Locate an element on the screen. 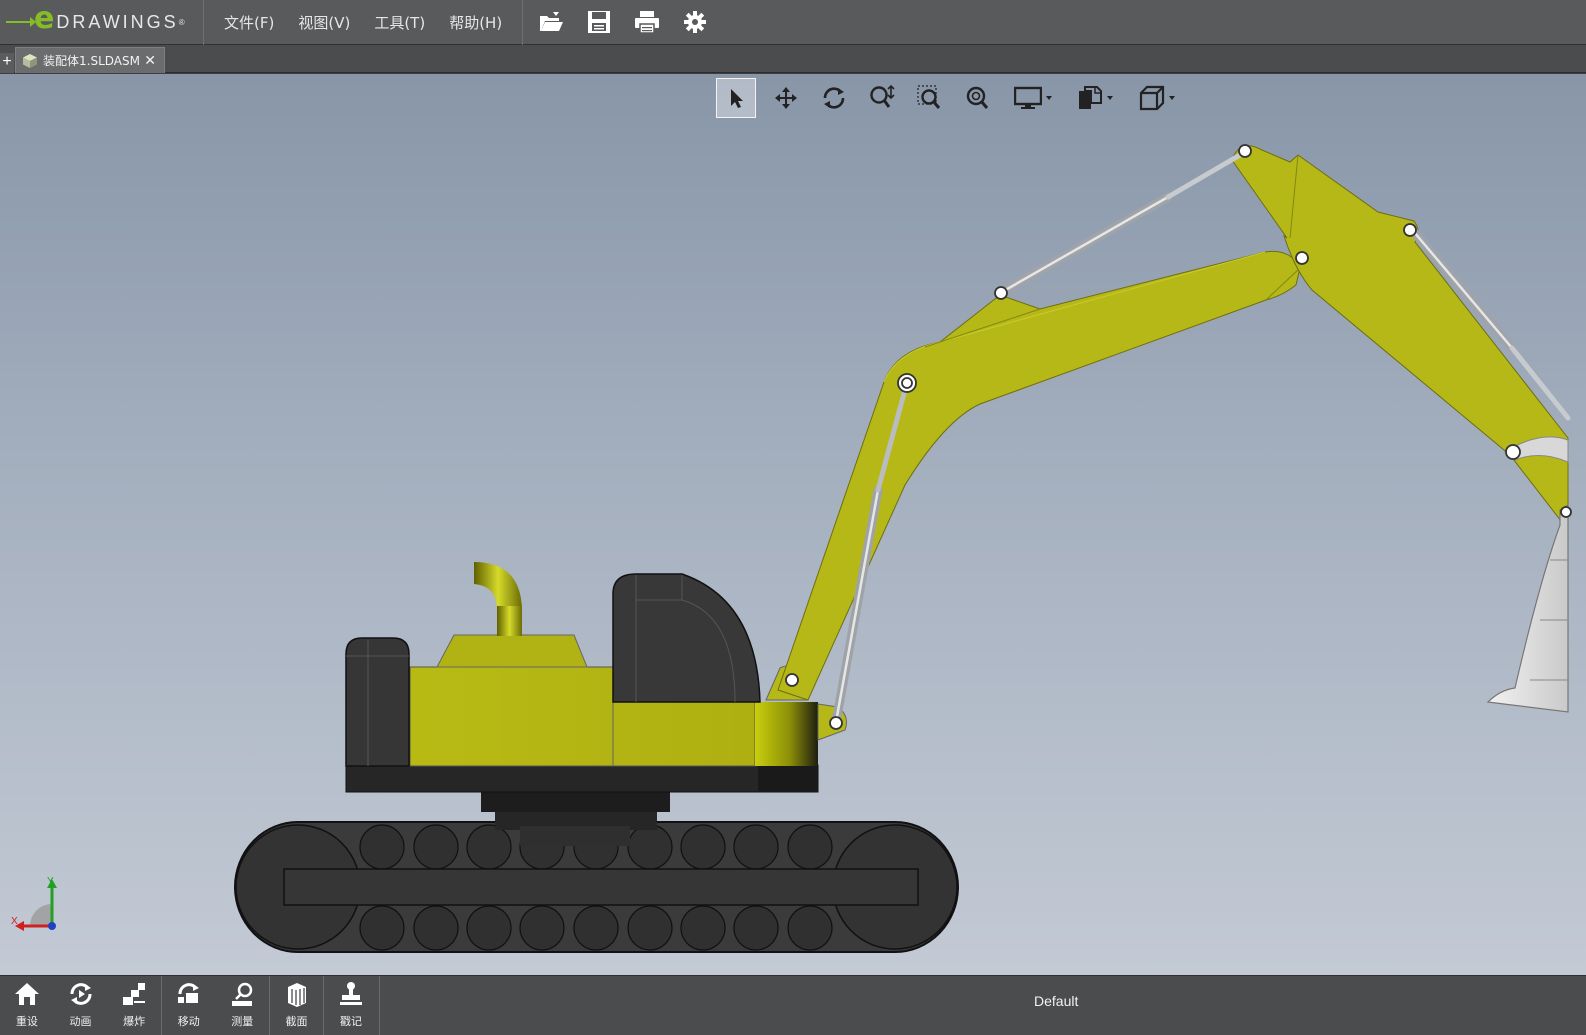  rotate-icon is located at coordinates (834, 98).